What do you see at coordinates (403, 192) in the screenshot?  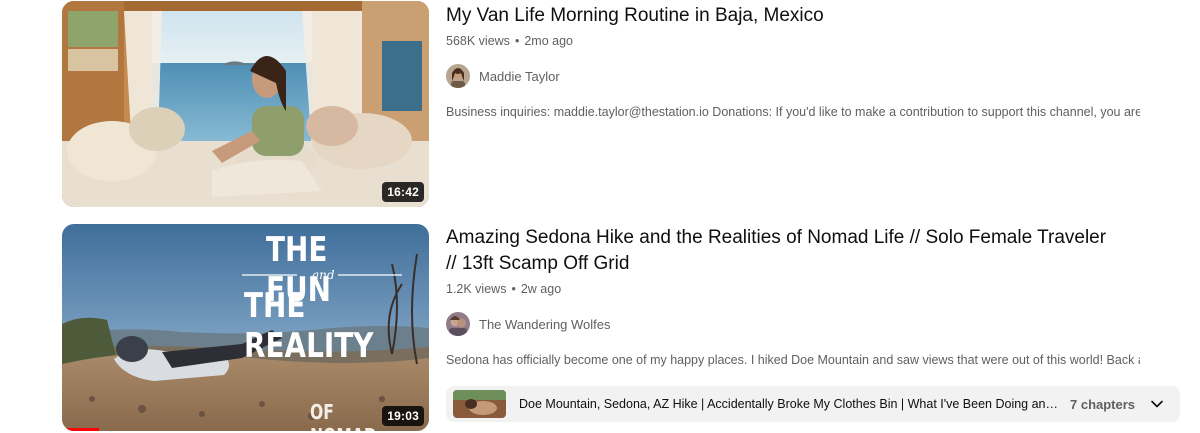 I see `video-duration: 16:42` at bounding box center [403, 192].